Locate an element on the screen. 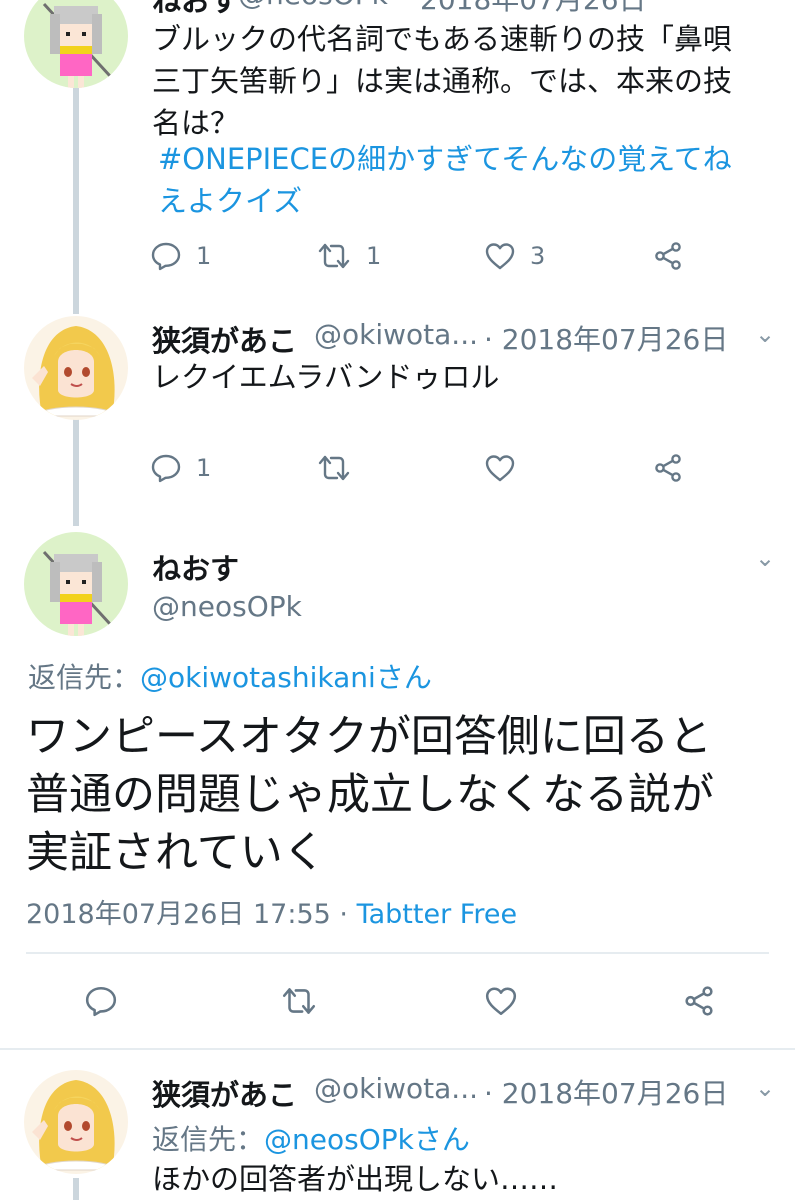 This screenshot has height=1200, width=795. retweet-count: 1 is located at coordinates (374, 256).